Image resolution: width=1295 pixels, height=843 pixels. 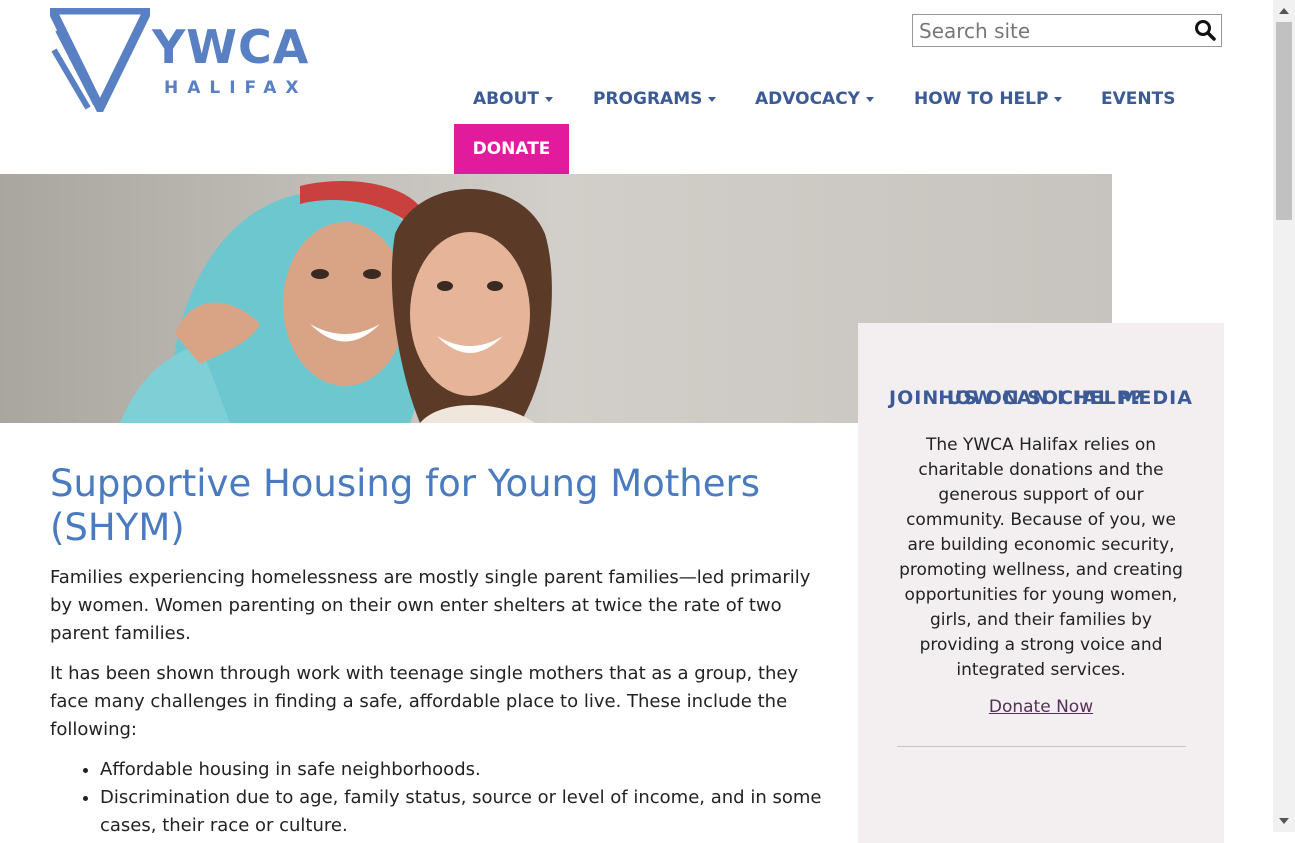 I want to click on scroll-up-arrow-icon, so click(x=1284, y=11).